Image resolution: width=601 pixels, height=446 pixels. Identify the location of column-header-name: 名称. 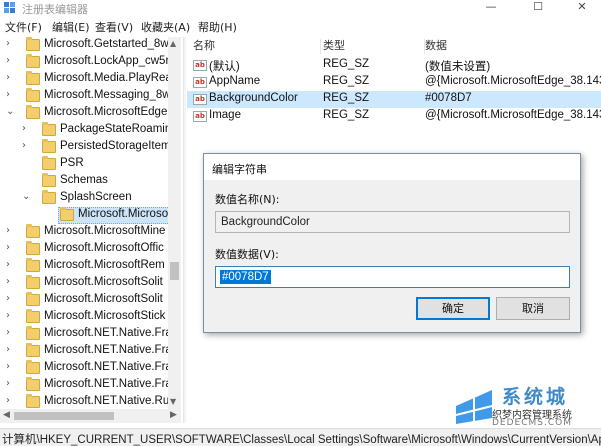
(257, 46).